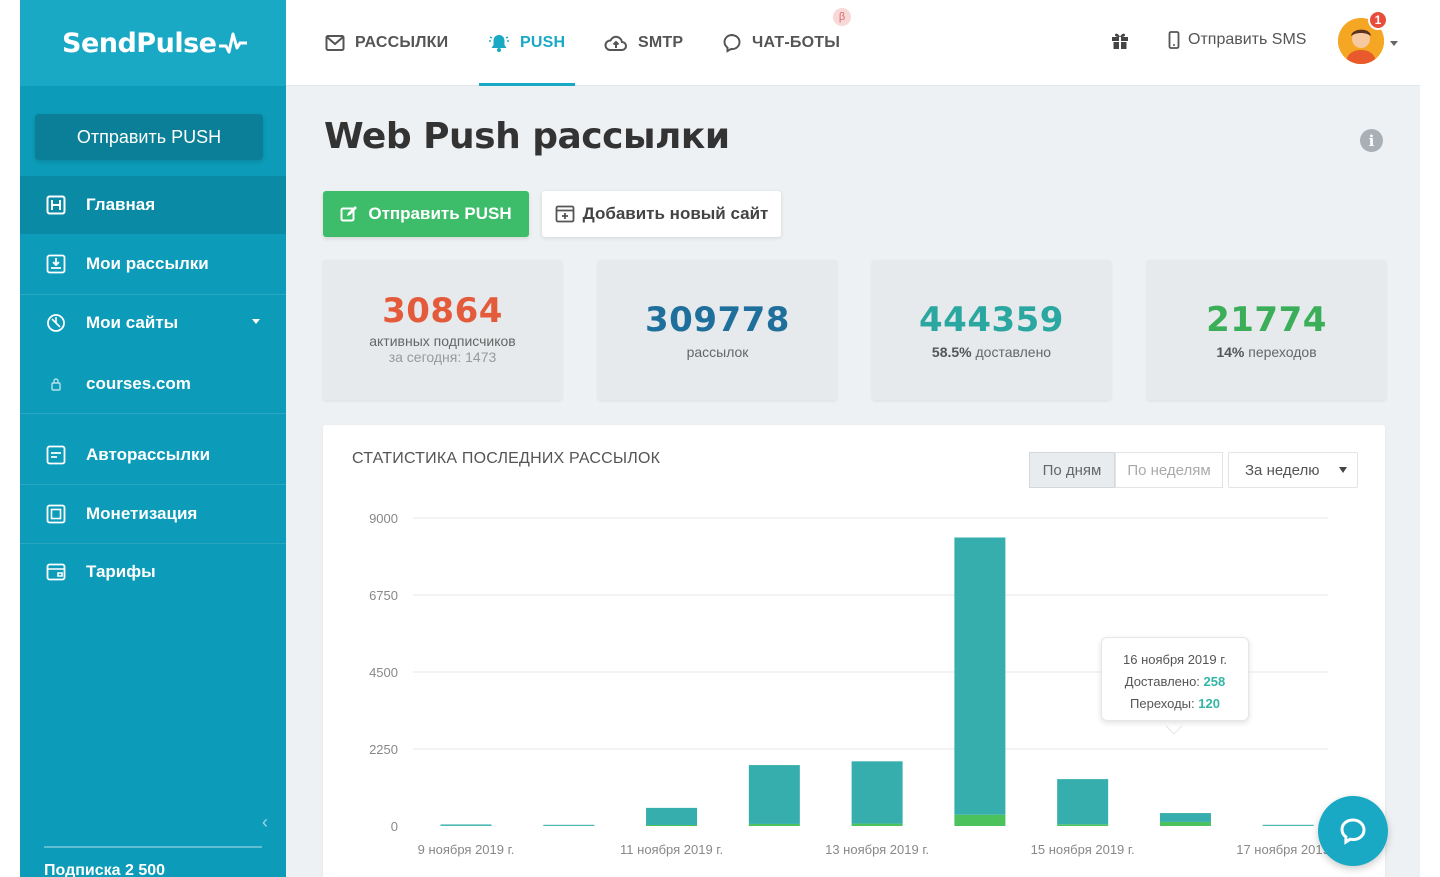 The height and width of the screenshot is (877, 1440). I want to click on info-icon: i, so click(1371, 140).